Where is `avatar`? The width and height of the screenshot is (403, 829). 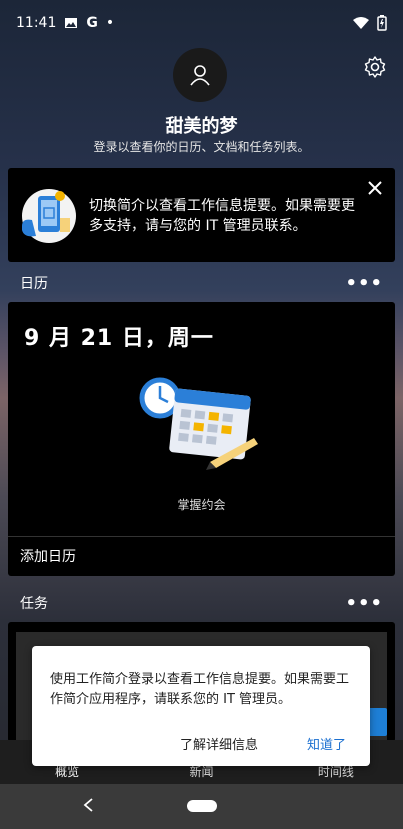 avatar is located at coordinates (200, 75).